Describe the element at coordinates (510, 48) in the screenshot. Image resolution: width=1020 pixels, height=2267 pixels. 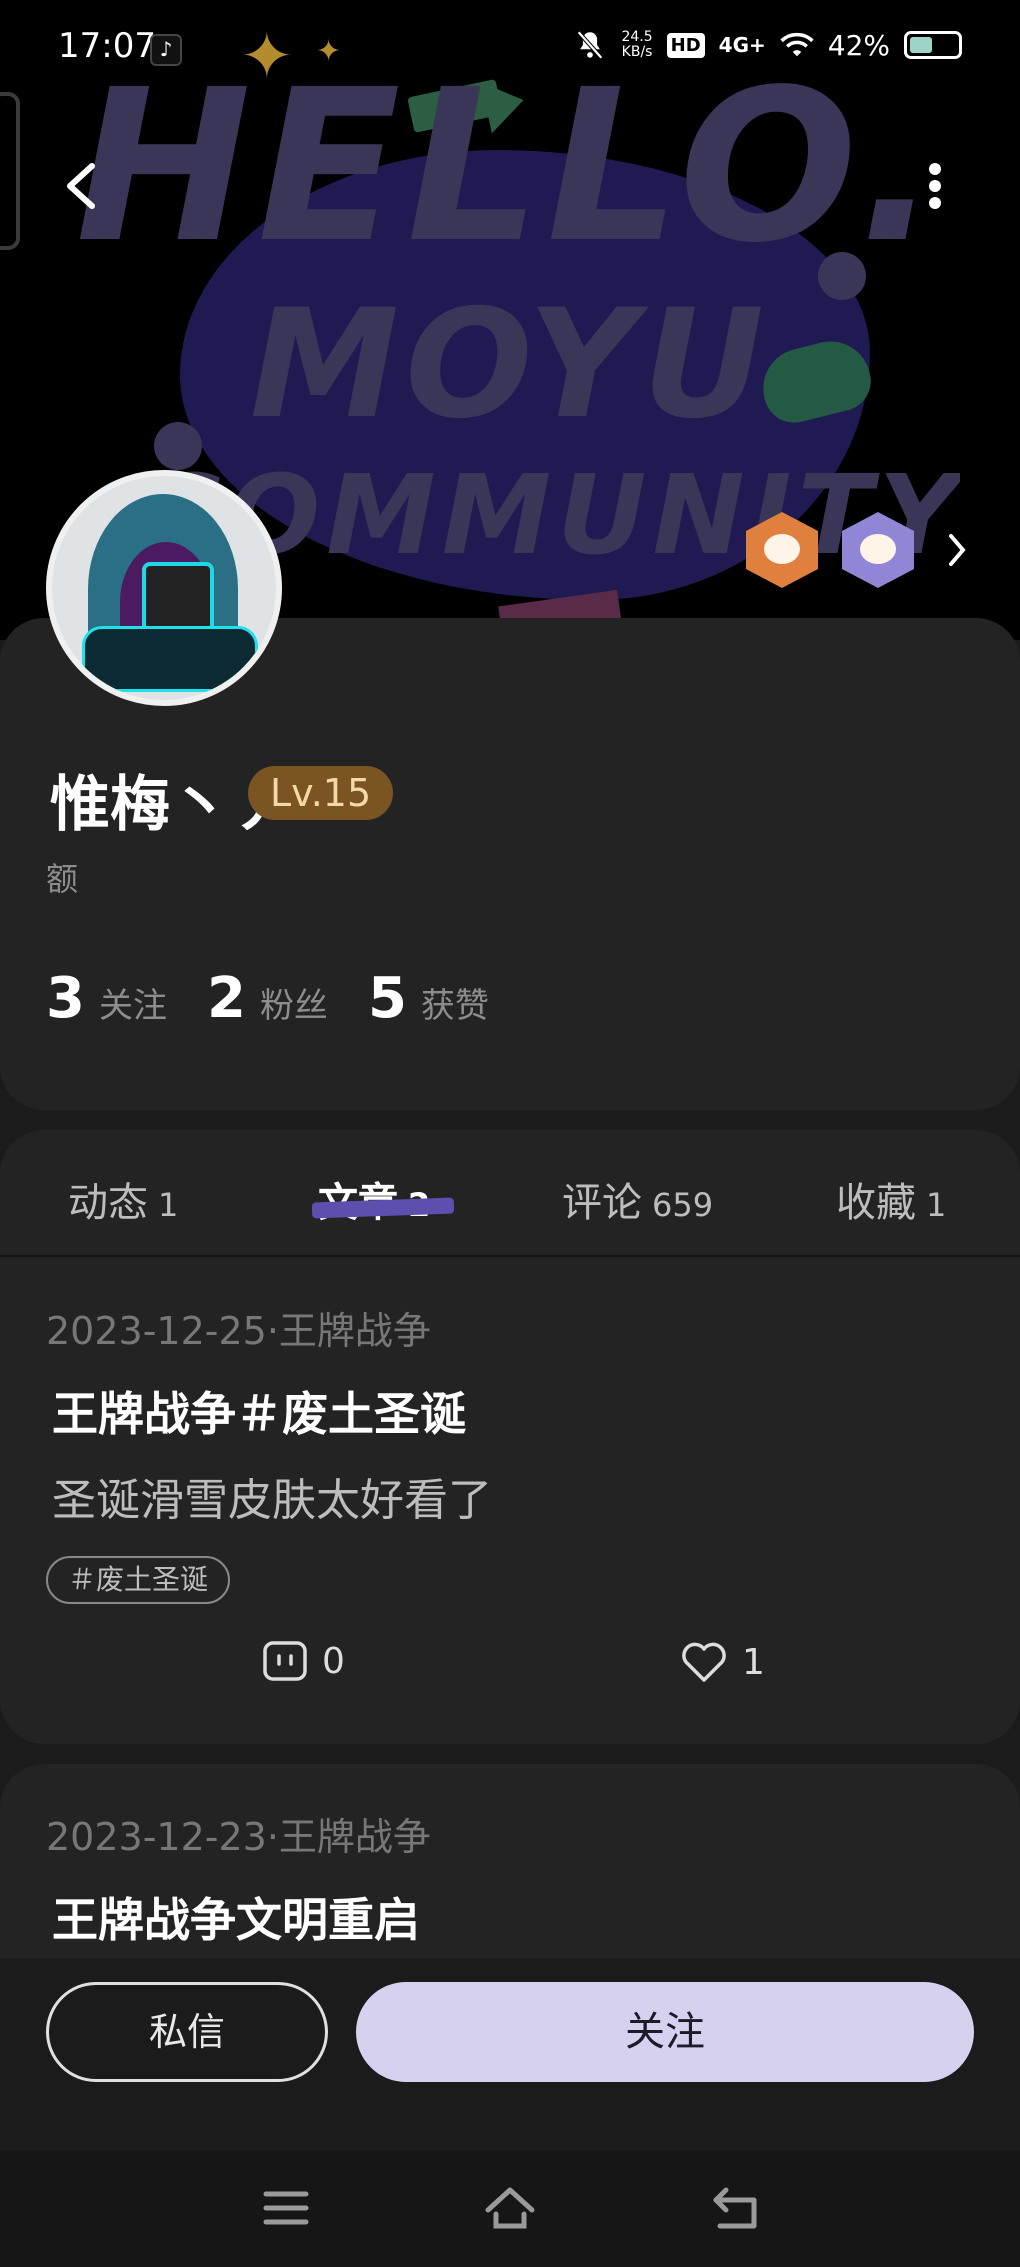
I see `status-bar: 17:07 ♪ 24.5 KB/s HD 4G+ 42%` at that location.